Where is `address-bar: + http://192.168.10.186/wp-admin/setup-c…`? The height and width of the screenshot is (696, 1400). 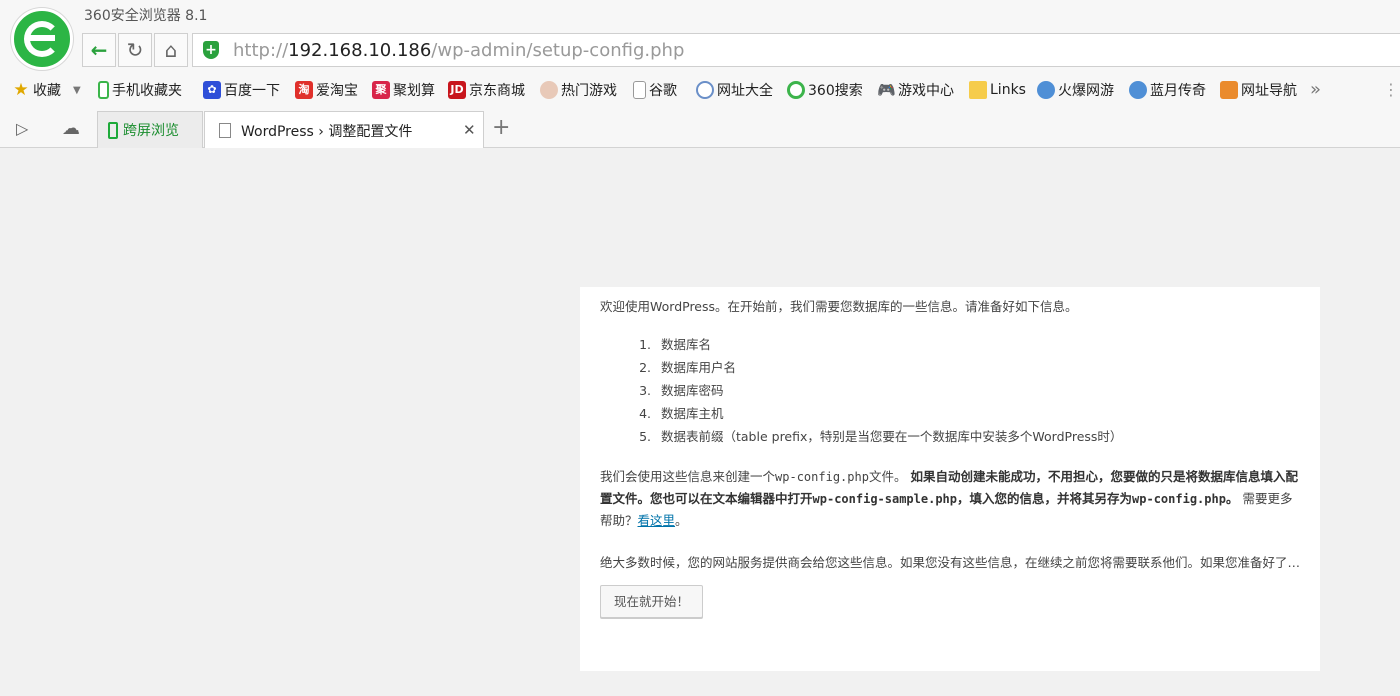
address-bar: + http://192.168.10.186/wp-admin/setup-c… is located at coordinates (796, 50).